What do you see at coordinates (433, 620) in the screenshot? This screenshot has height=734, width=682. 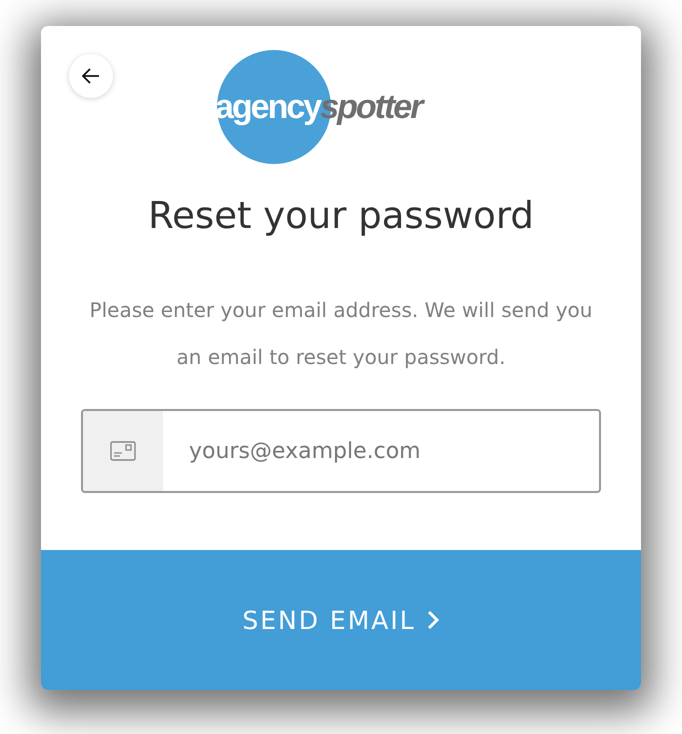 I see `chevron-right-icon` at bounding box center [433, 620].